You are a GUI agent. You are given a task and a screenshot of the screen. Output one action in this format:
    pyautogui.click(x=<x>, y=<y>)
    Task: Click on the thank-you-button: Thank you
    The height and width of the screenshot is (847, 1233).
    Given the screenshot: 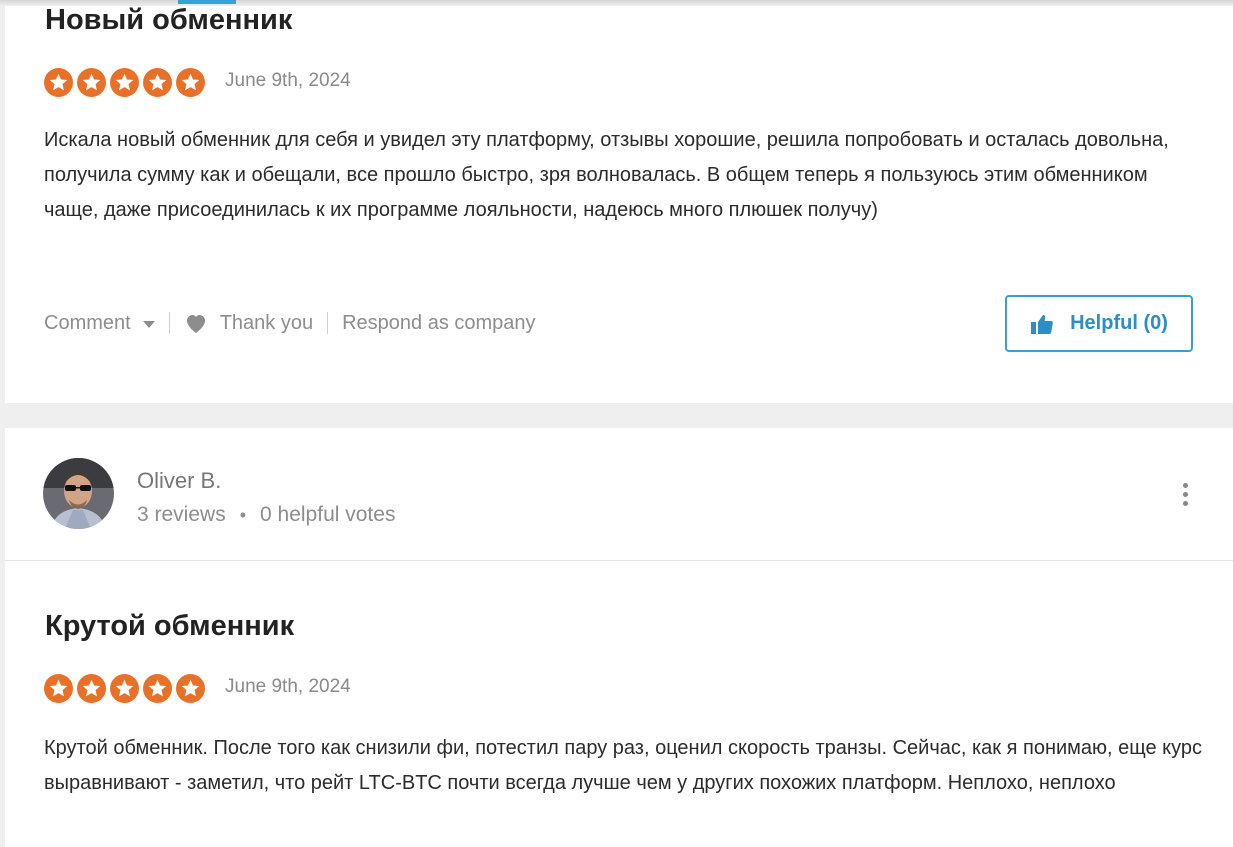 What is the action you would take?
    pyautogui.click(x=248, y=323)
    